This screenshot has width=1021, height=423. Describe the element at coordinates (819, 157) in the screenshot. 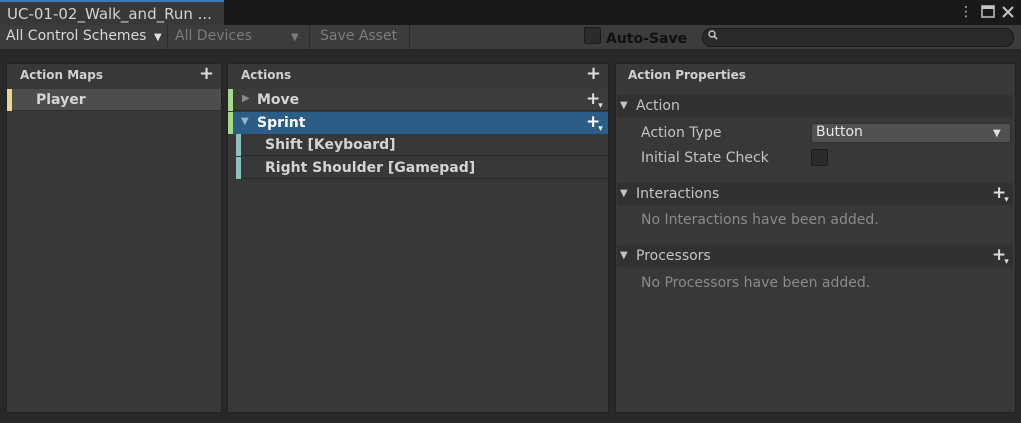

I see `initial-state-check-checkbox` at that location.